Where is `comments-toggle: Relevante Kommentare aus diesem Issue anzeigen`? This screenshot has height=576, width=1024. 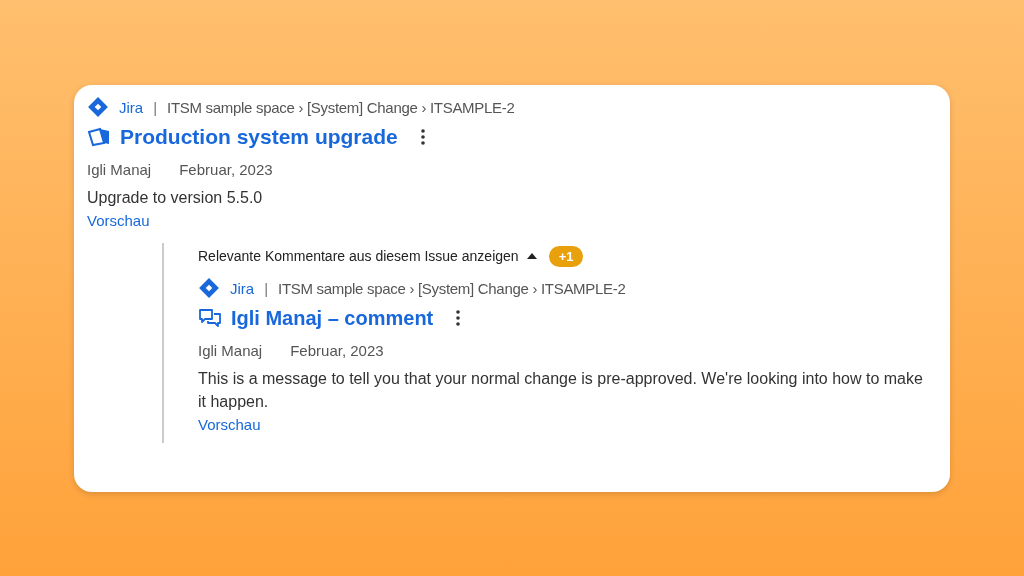
comments-toggle: Relevante Kommentare aus diesem Issue anzeigen is located at coordinates (367, 256).